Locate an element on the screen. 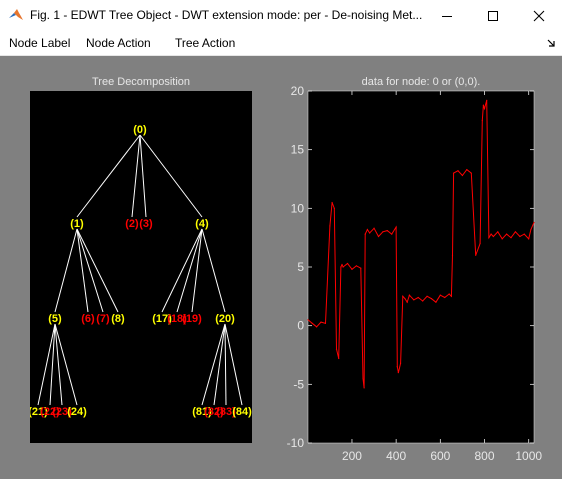 This screenshot has width=562, height=479. maximize-icon is located at coordinates (493, 15).